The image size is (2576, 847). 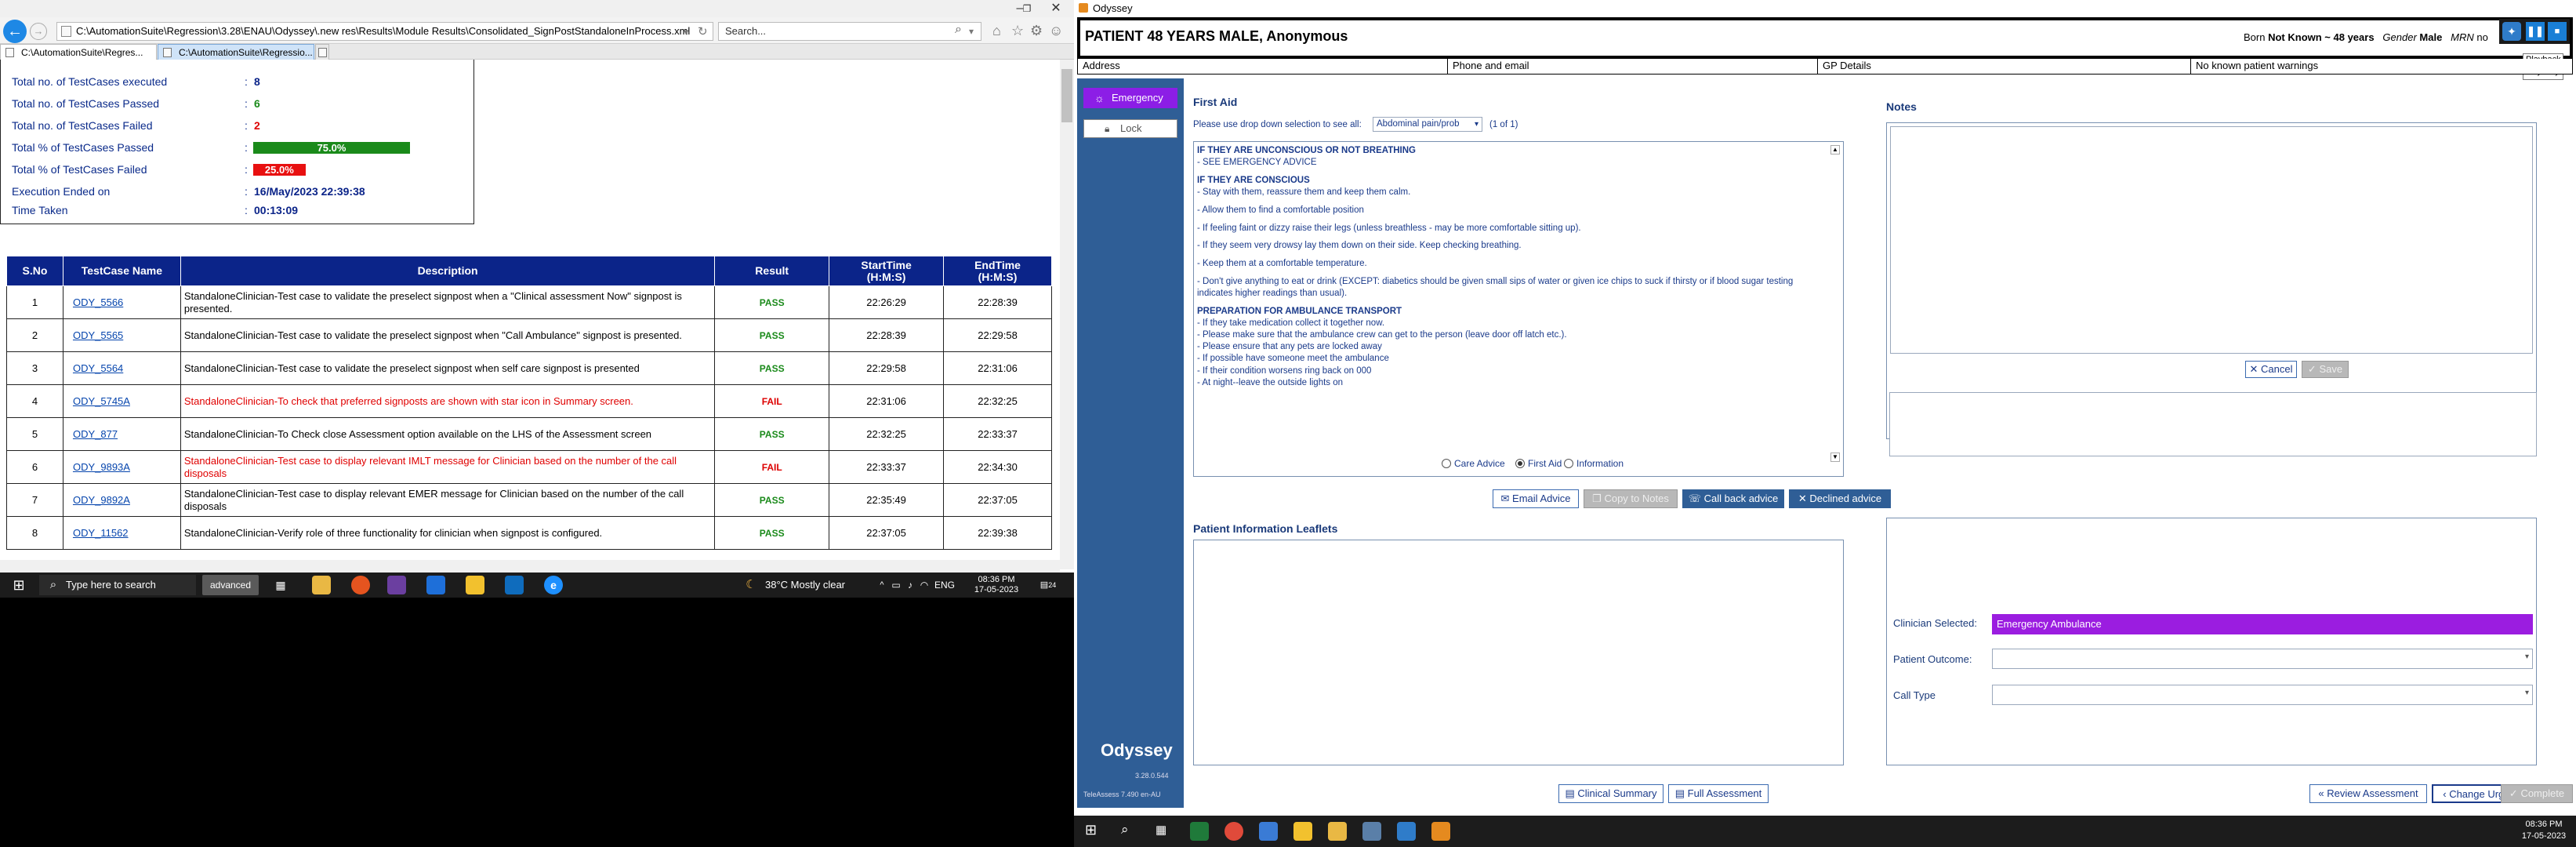 I want to click on testcase-link: ODY_9893A, so click(x=122, y=467).